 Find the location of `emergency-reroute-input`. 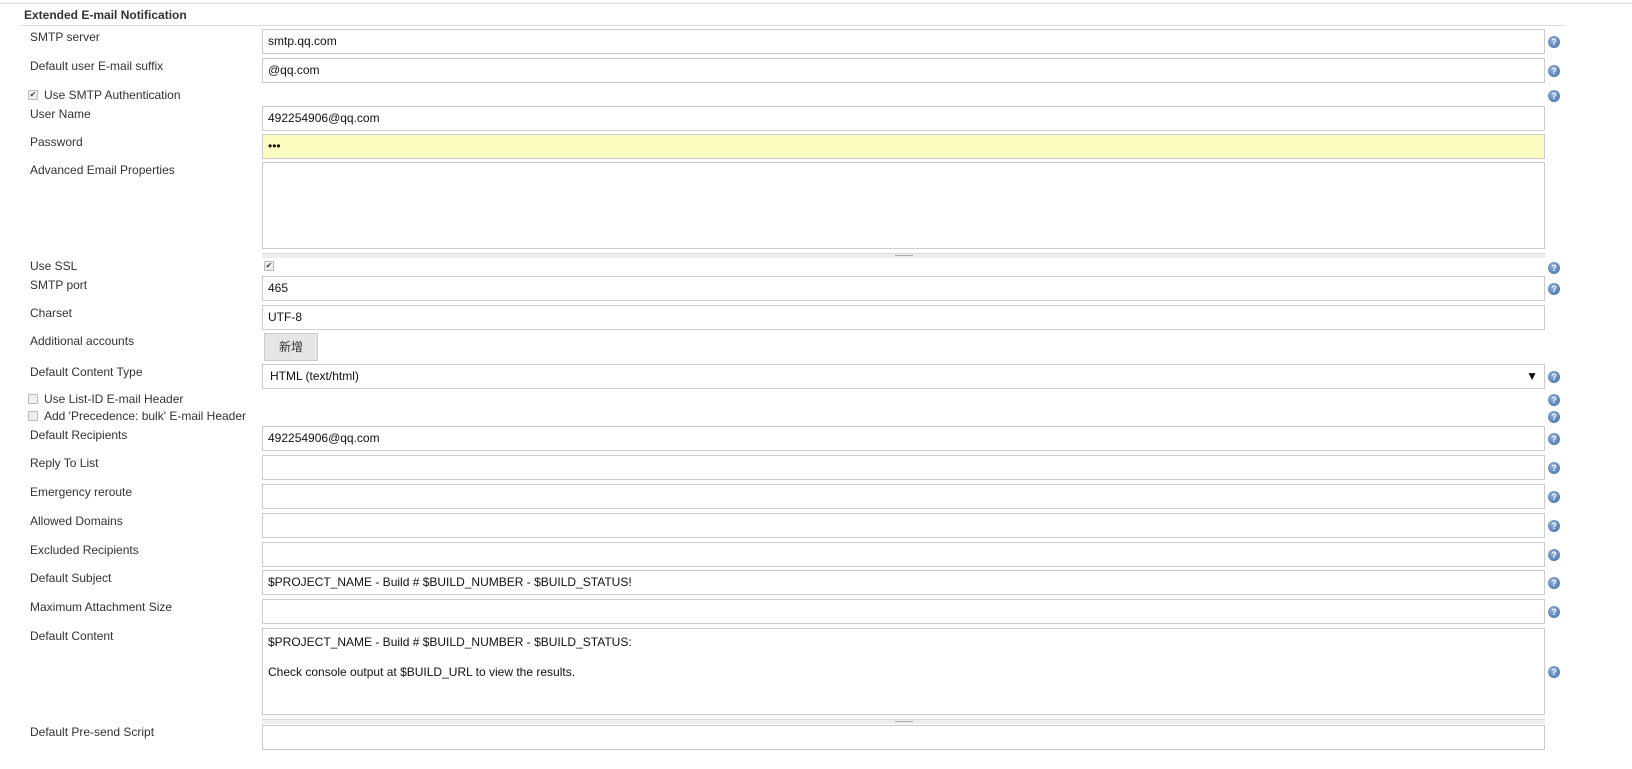

emergency-reroute-input is located at coordinates (903, 496).